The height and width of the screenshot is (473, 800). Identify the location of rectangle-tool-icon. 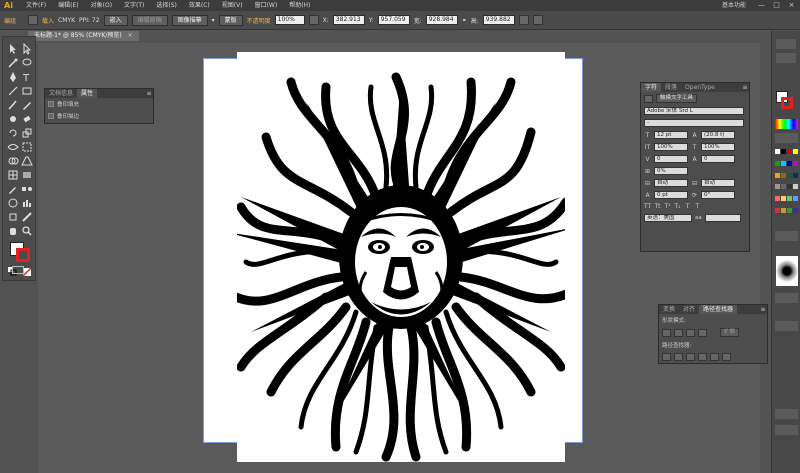
(27, 91).